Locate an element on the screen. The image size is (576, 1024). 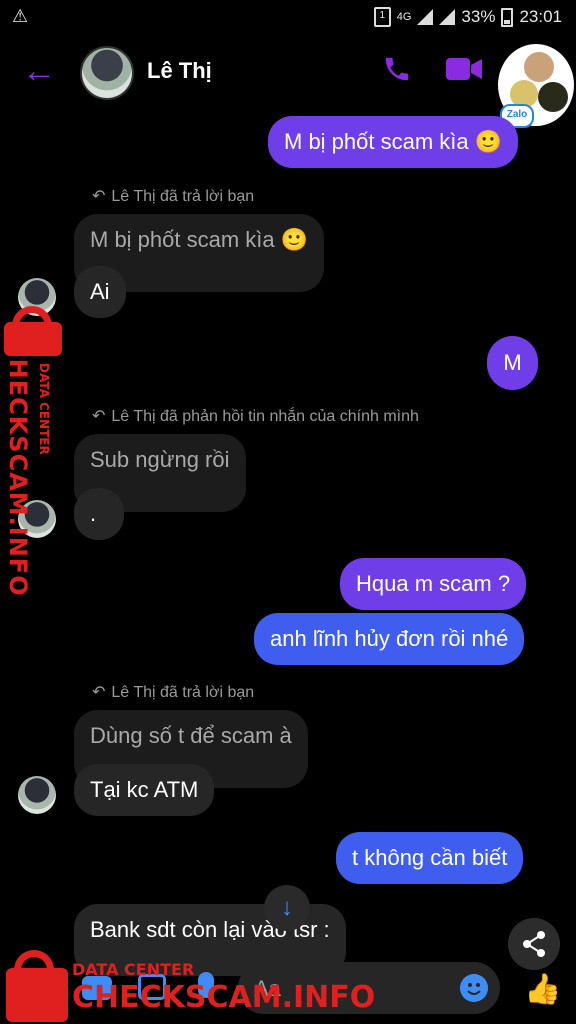
status-right: 1 4G 33% 23:01 is located at coordinates (467, 17).